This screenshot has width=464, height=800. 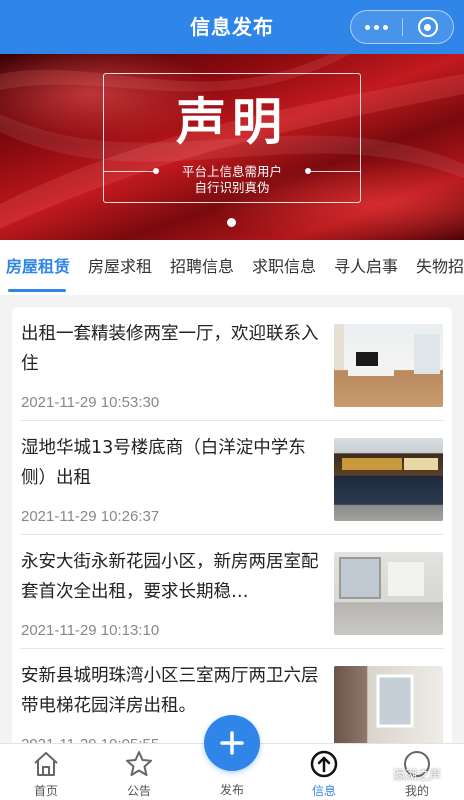 I want to click on listing-title: 湿地华城13号楼底商（白洋淀中学东侧）出租, so click(x=163, y=463).